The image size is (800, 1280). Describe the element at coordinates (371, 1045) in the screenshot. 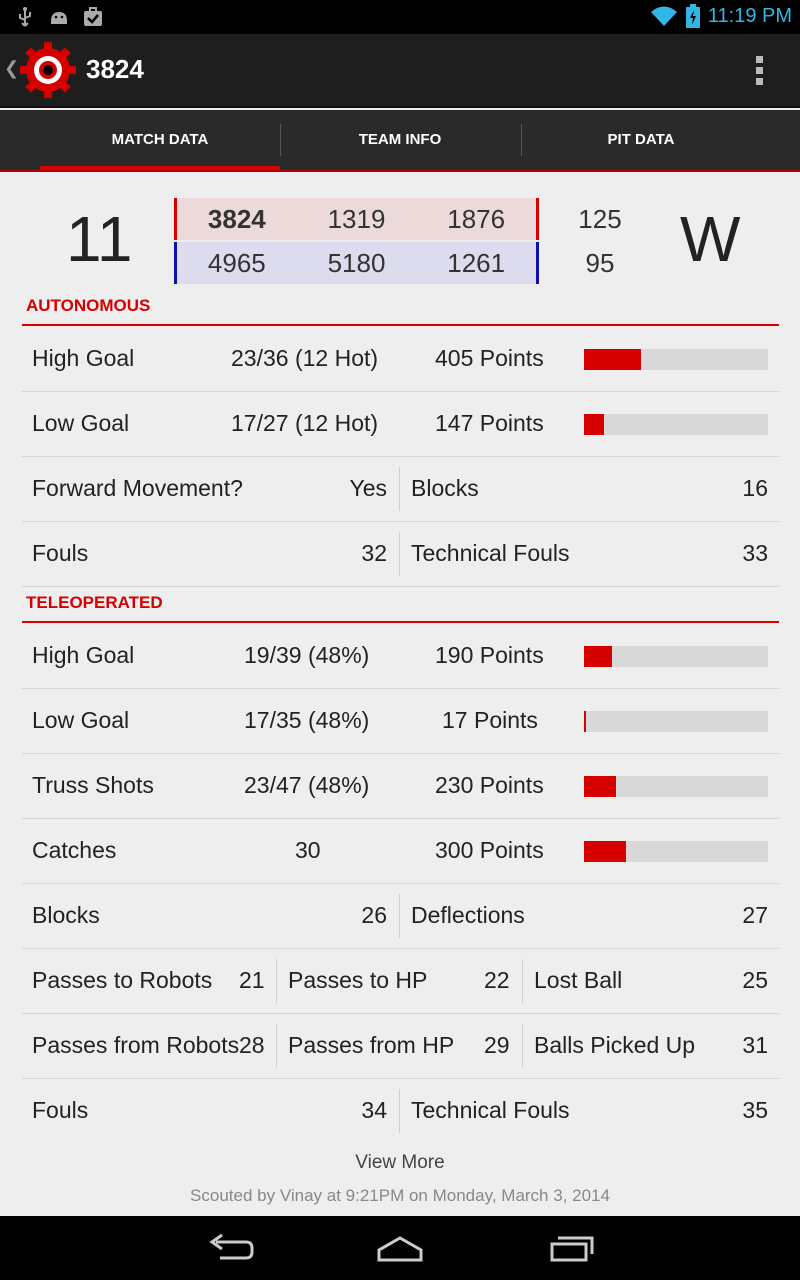

I see `stat-label: Passes from HP` at that location.